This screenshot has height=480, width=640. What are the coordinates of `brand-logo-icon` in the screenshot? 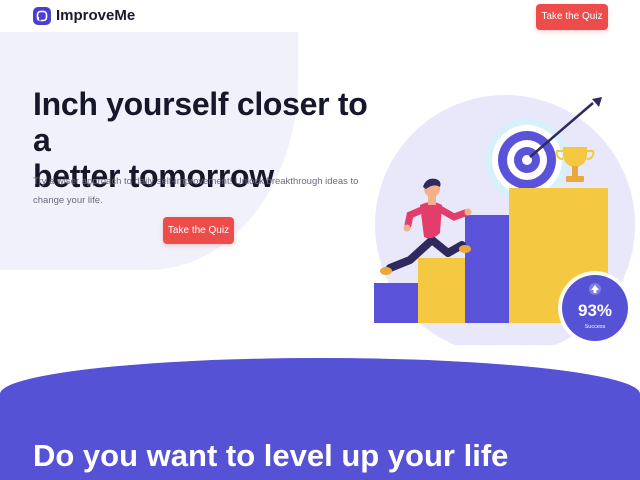 It's located at (42, 16).